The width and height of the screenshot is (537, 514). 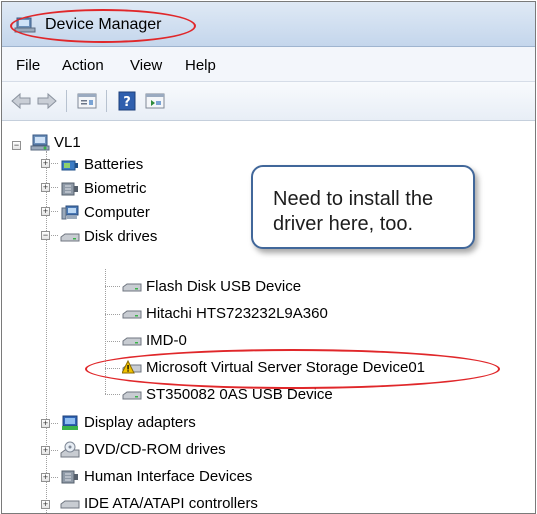 I want to click on title-highlight-ellipse, so click(x=103, y=26).